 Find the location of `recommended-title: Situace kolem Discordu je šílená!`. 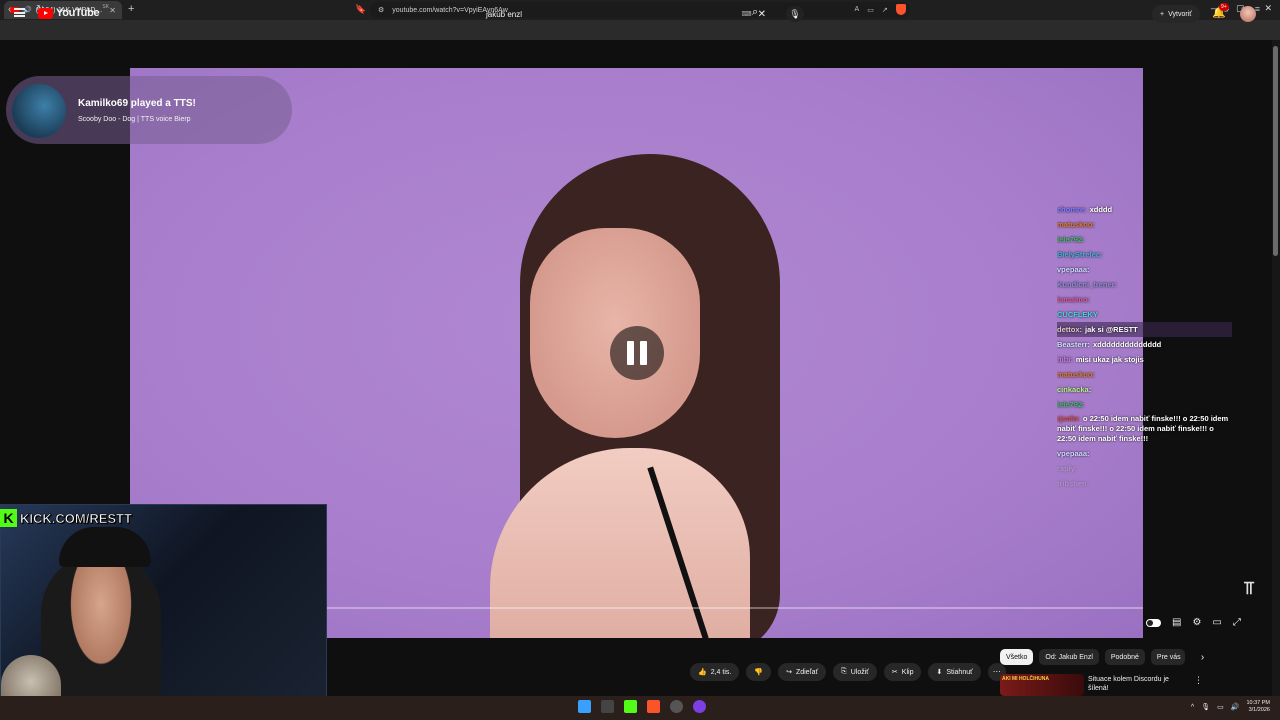

recommended-title: Situace kolem Discordu je šílená! is located at coordinates (1138, 684).